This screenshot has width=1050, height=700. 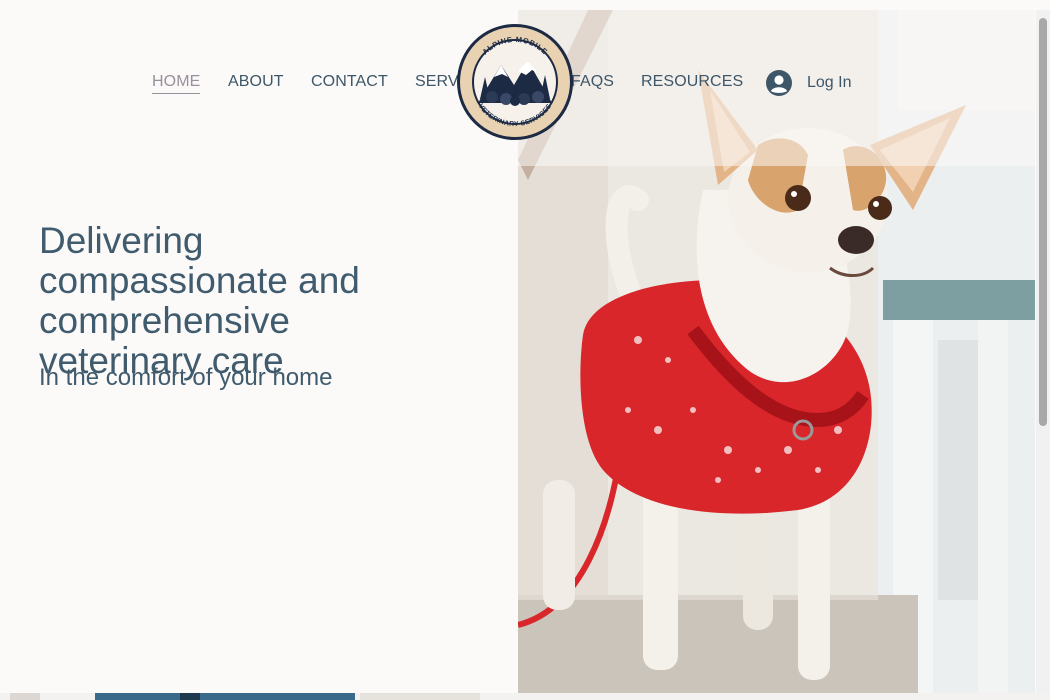 What do you see at coordinates (186, 377) in the screenshot?
I see `hero-subheadline: In the comfort of your home` at bounding box center [186, 377].